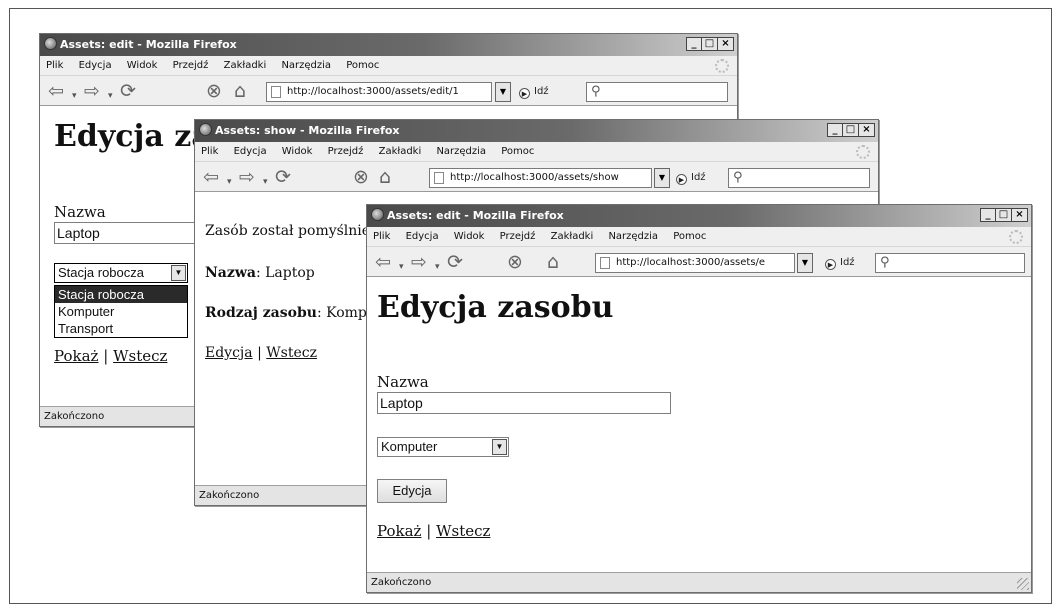  Describe the element at coordinates (536, 131) in the screenshot. I see `title-bar: Assets: show - Mozilla Firefox _ □ ×` at that location.